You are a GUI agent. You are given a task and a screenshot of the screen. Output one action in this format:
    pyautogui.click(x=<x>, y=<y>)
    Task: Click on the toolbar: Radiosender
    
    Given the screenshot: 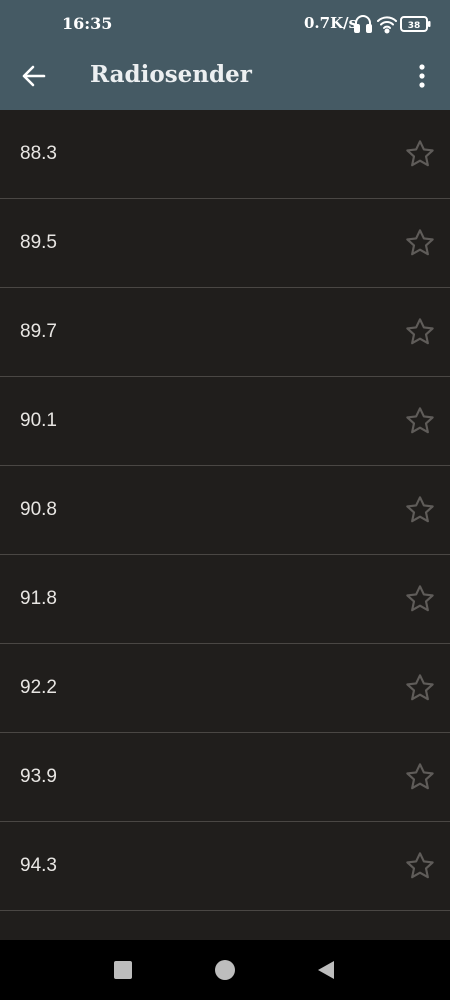 What is the action you would take?
    pyautogui.click(x=225, y=76)
    